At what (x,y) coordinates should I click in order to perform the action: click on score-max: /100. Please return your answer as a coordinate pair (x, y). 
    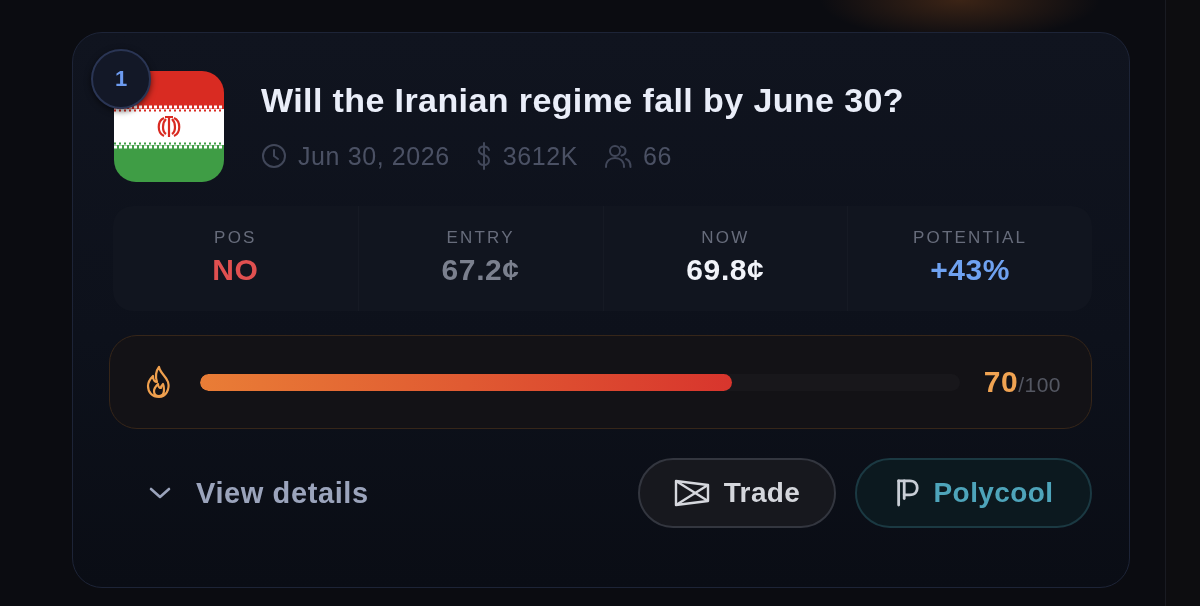
    Looking at the image, I should click on (1039, 385).